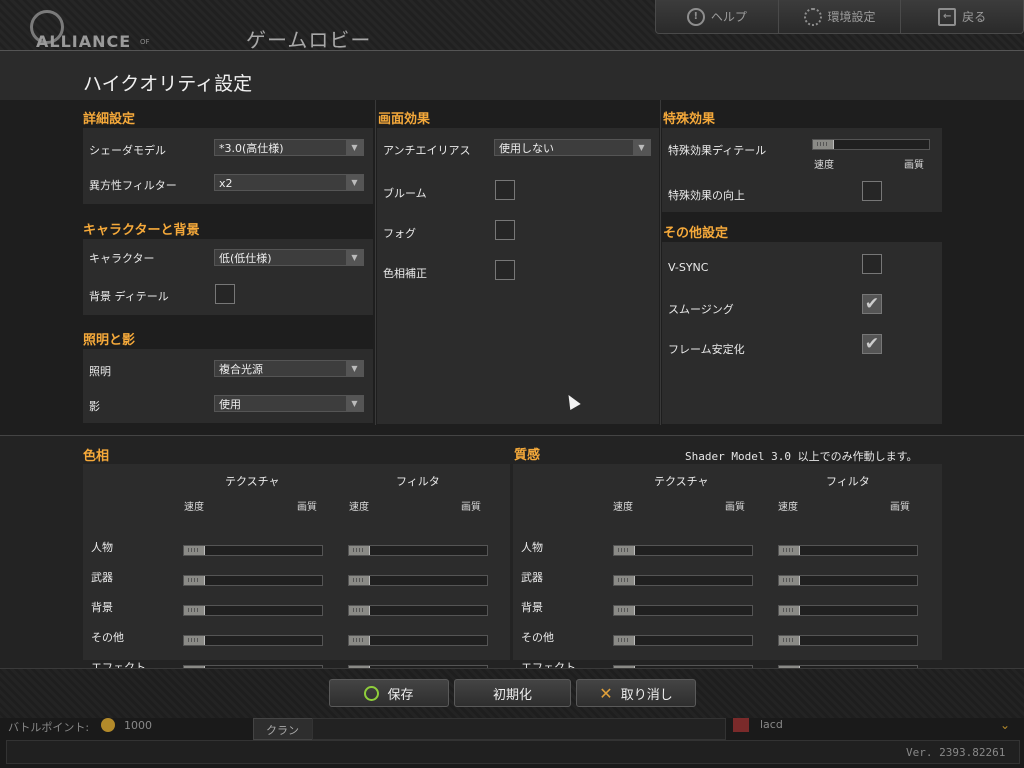 The width and height of the screenshot is (1024, 768). I want to click on top-nav: ! ヘルプ 環境設定 ← 戻る, so click(839, 17).